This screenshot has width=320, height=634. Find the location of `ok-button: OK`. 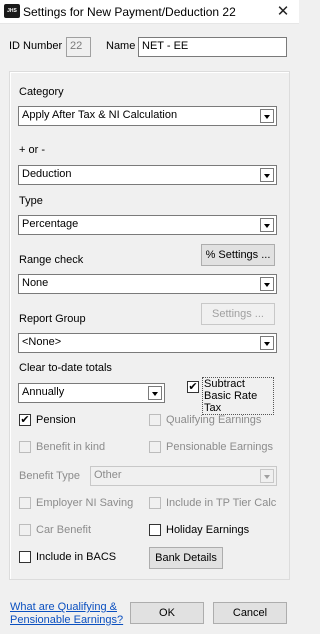

ok-button: OK is located at coordinates (167, 613).